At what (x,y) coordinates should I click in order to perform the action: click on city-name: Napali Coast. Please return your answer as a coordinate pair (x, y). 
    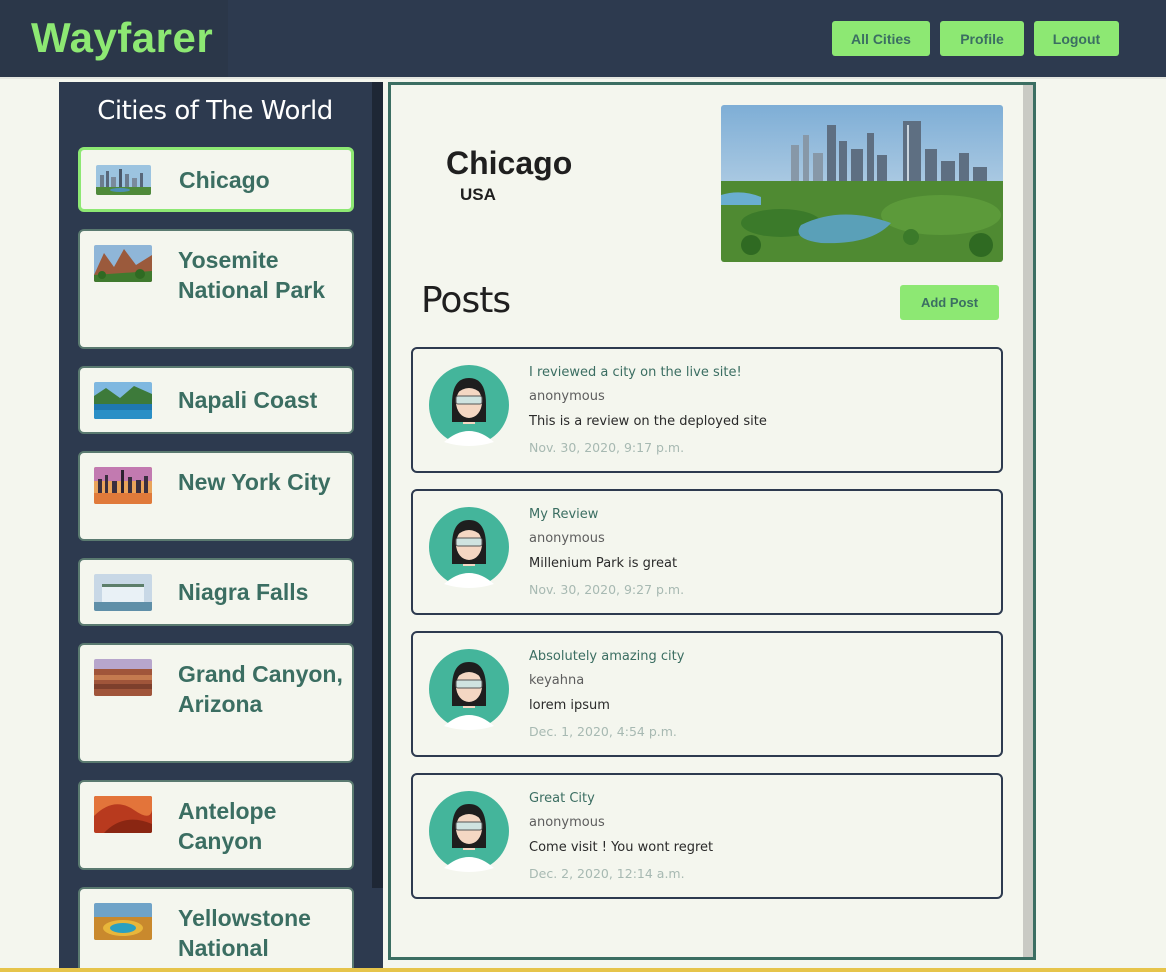
    Looking at the image, I should click on (248, 400).